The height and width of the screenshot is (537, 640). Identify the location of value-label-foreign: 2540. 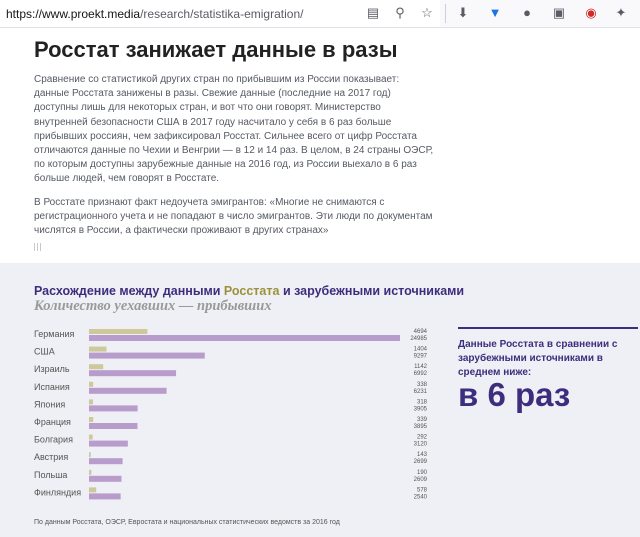
(421, 497).